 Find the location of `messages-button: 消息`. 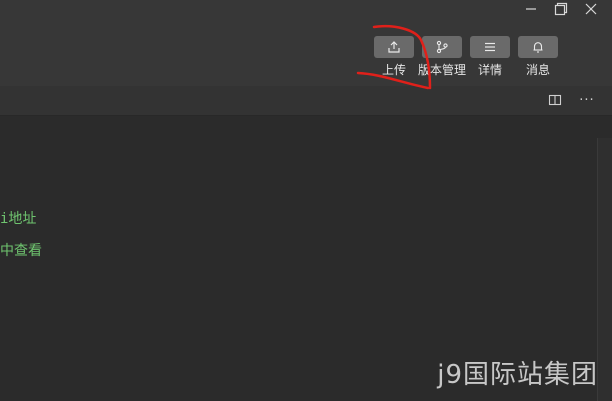

messages-button: 消息 is located at coordinates (538, 56).